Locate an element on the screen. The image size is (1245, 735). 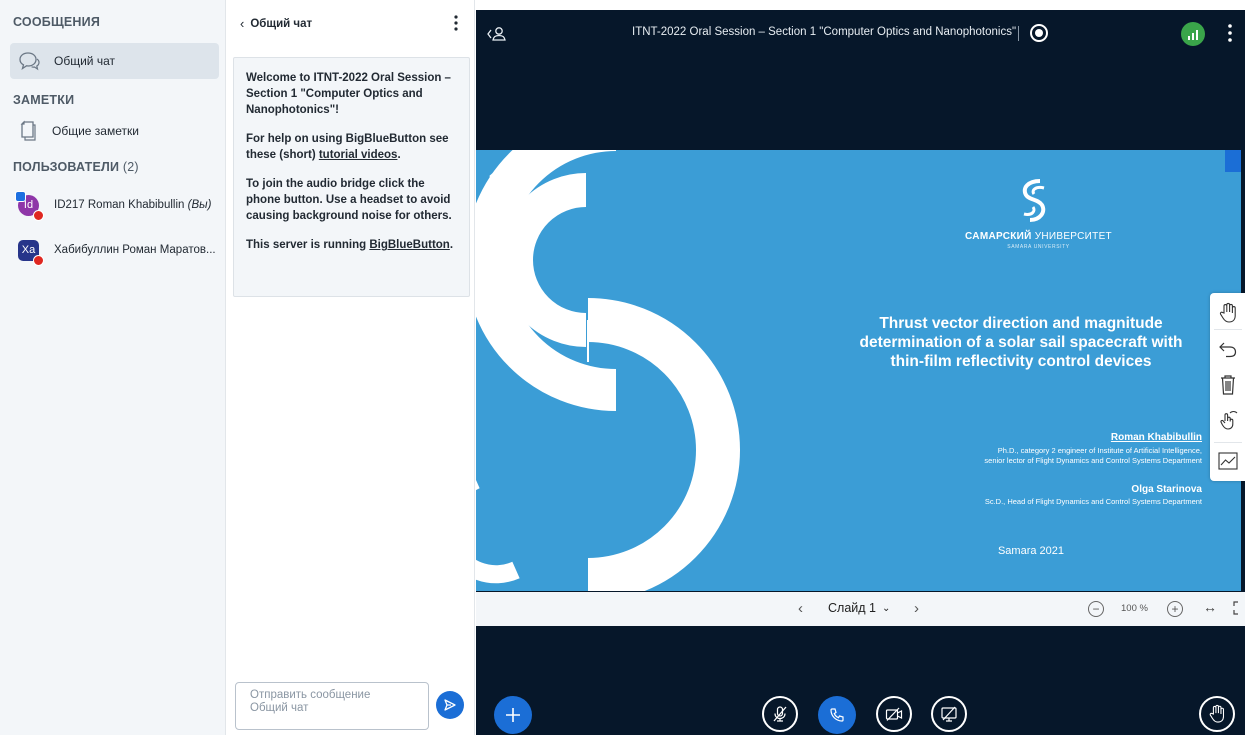
multi-user-button is located at coordinates (1228, 420).